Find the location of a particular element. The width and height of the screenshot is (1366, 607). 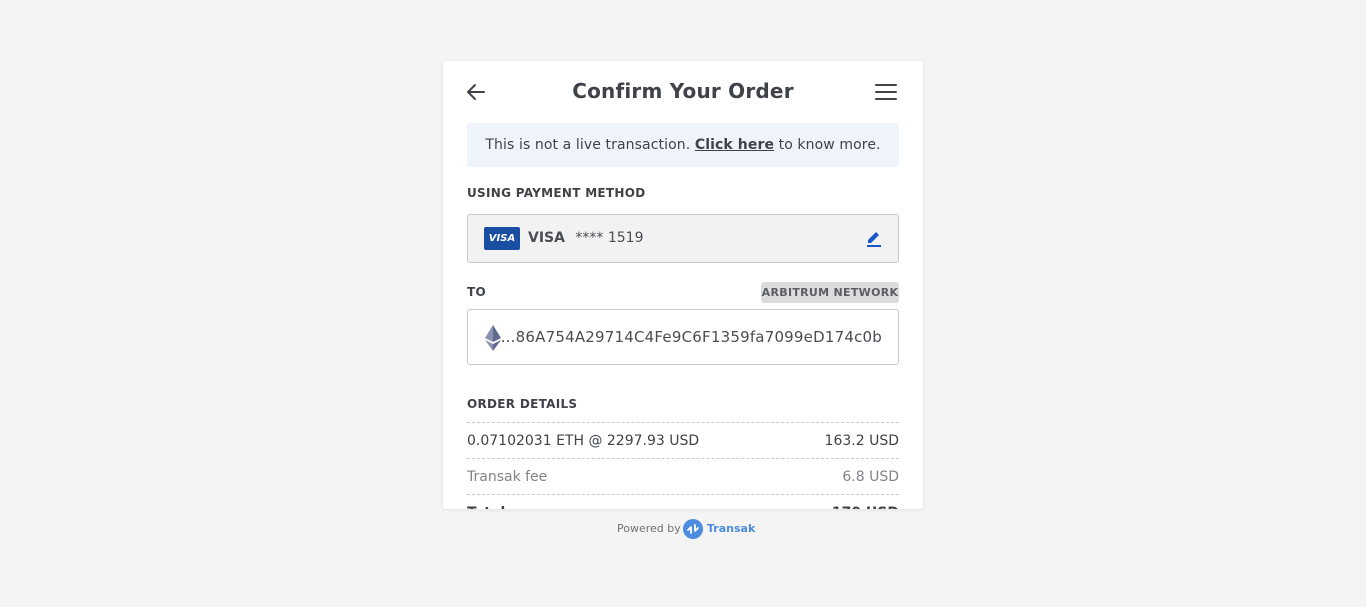

powered-by-footer: Powered by Transak is located at coordinates (686, 529).